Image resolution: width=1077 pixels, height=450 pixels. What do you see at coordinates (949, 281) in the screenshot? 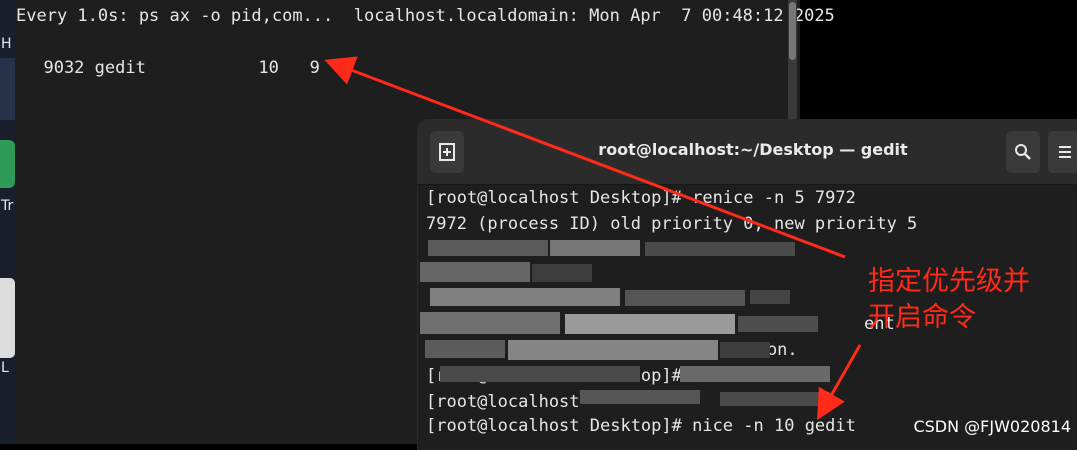
I see `annotation-line-1: 指定优先级并` at bounding box center [949, 281].